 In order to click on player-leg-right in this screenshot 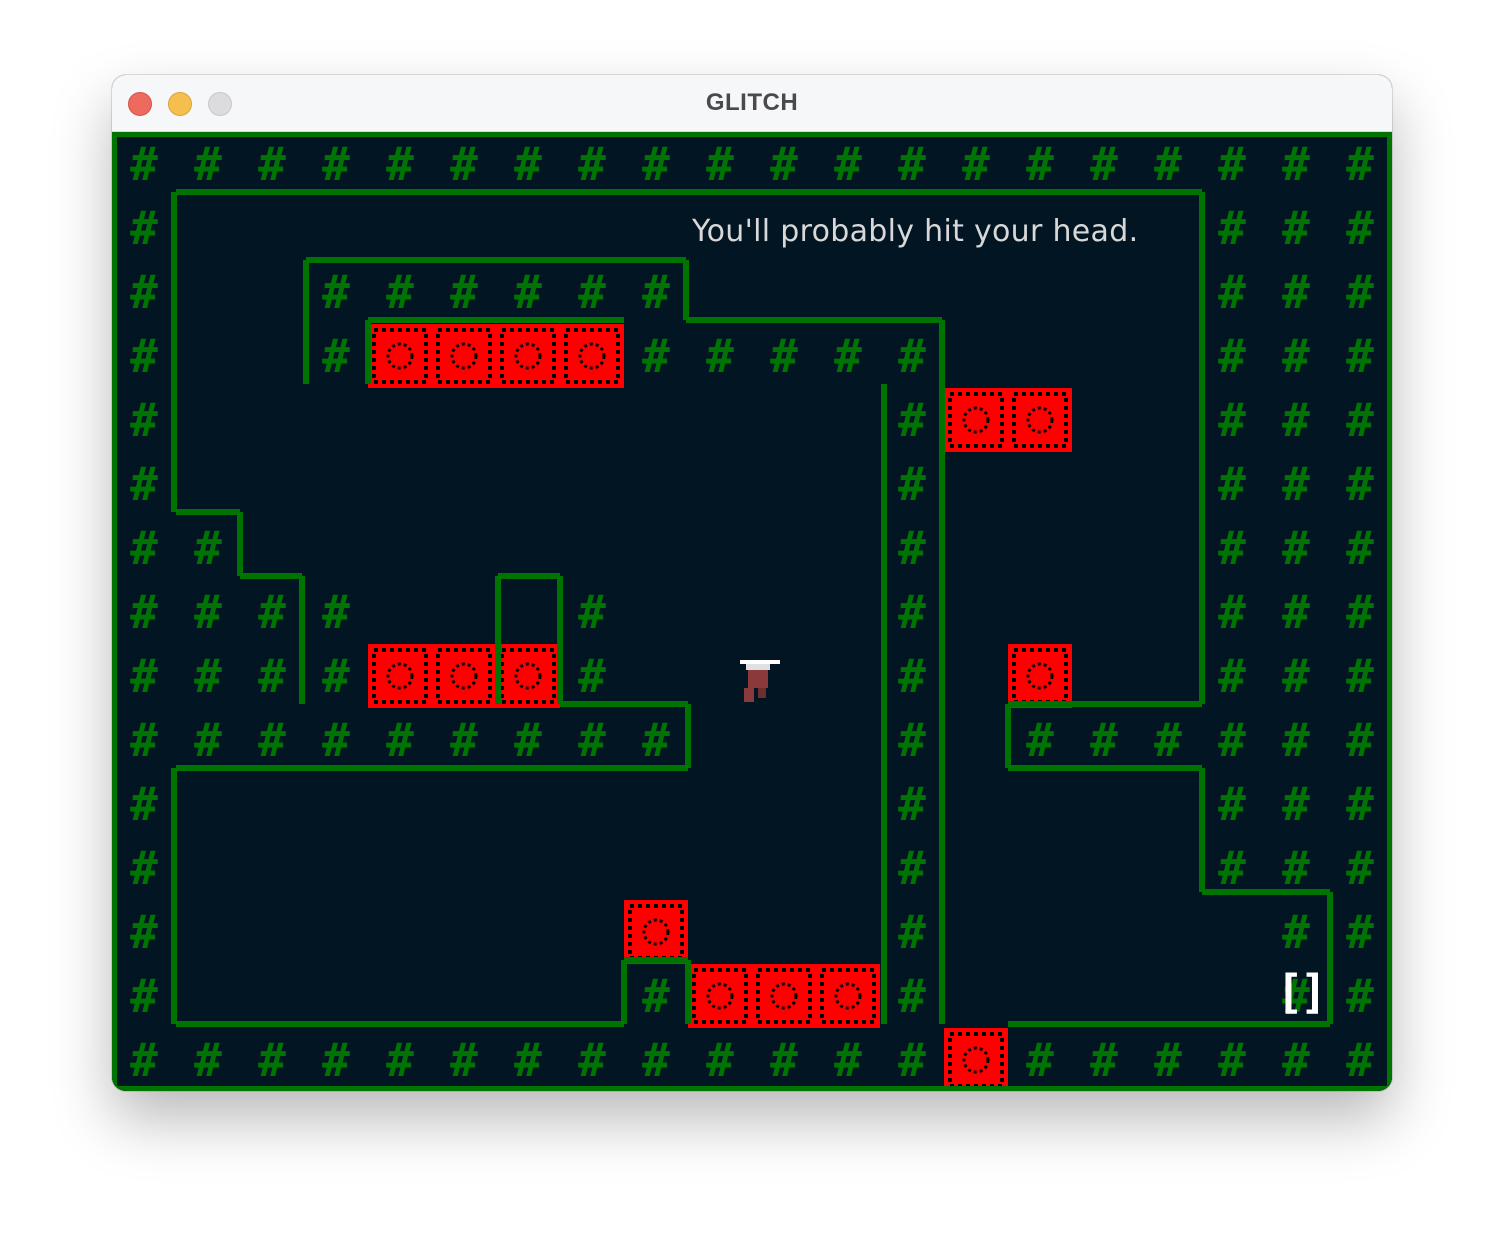, I will do `click(762, 693)`.